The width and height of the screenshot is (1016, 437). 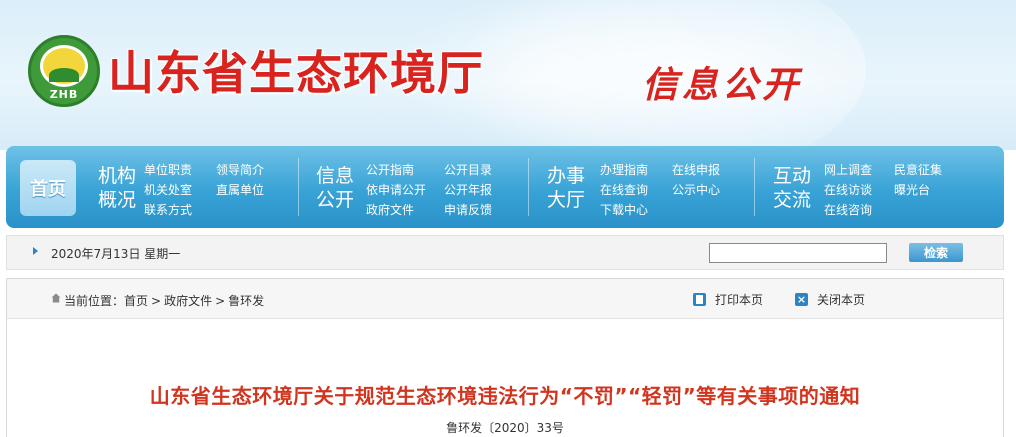 I want to click on nav-group-organization: 机构 概况 单位职责 领导简介 机关处室 直属单位 联系方式, so click(x=194, y=187).